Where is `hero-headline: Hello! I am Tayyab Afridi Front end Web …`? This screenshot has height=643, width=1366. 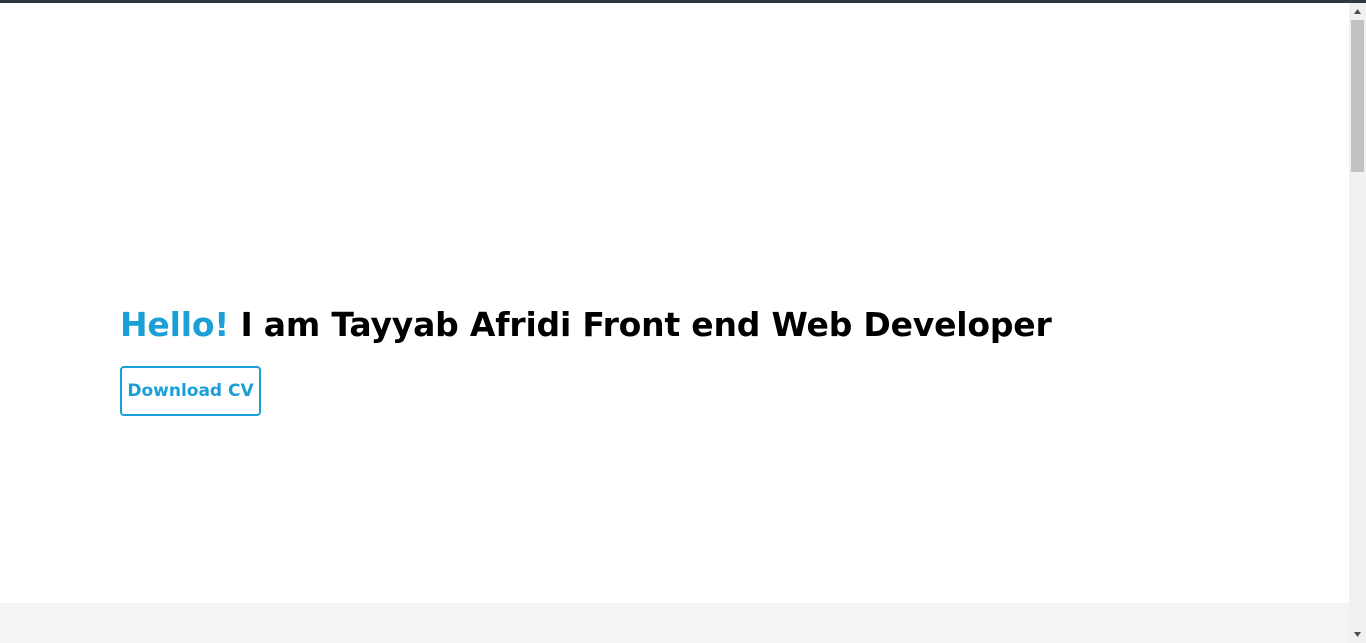
hero-headline: Hello! I am Tayyab Afridi Front end Web … is located at coordinates (586, 324).